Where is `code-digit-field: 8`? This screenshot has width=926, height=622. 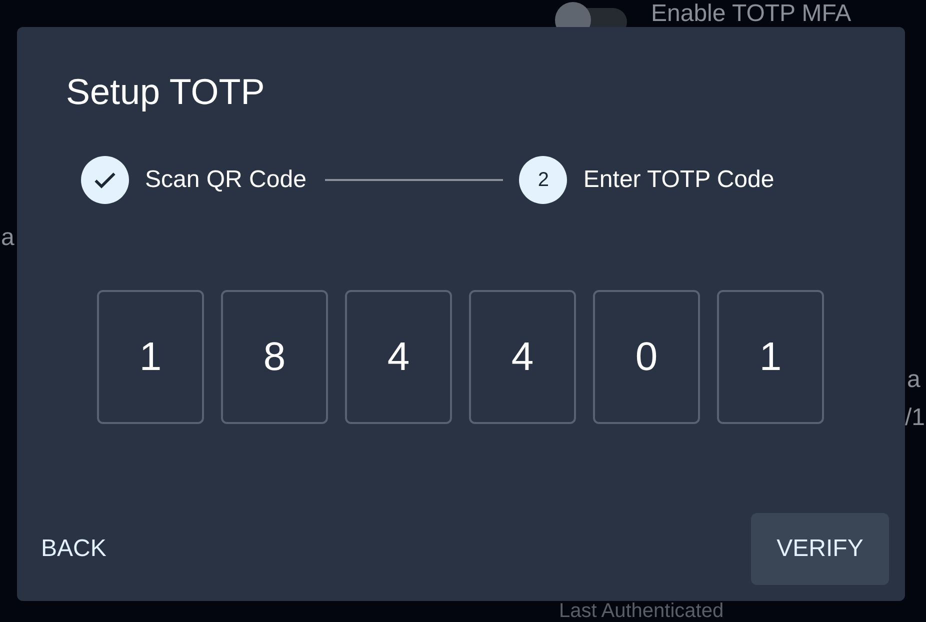 code-digit-field: 8 is located at coordinates (274, 357).